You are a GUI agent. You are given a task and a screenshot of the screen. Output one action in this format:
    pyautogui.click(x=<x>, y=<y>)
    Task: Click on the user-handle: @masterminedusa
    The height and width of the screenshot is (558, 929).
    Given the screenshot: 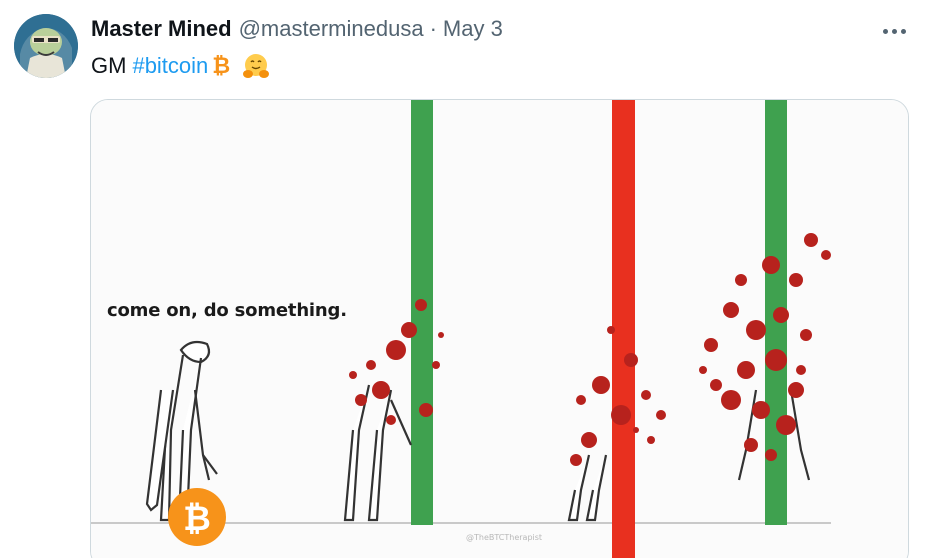 What is the action you would take?
    pyautogui.click(x=331, y=29)
    